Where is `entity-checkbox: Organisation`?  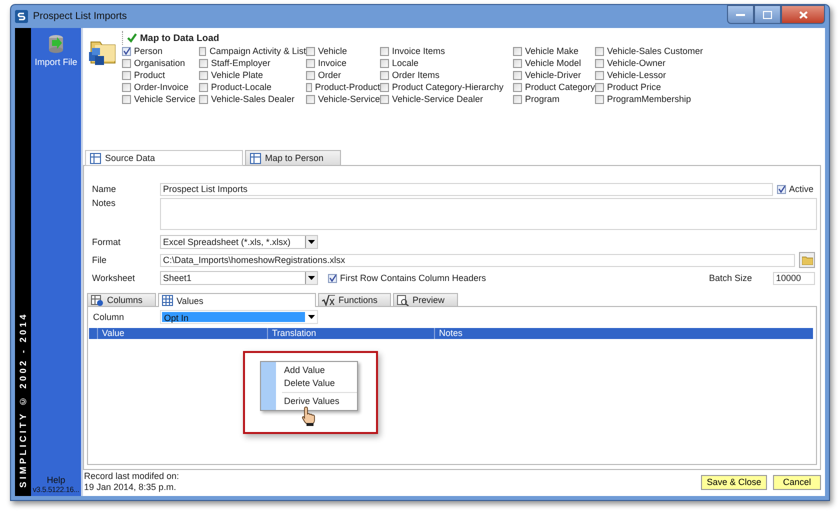 entity-checkbox: Organisation is located at coordinates (160, 63).